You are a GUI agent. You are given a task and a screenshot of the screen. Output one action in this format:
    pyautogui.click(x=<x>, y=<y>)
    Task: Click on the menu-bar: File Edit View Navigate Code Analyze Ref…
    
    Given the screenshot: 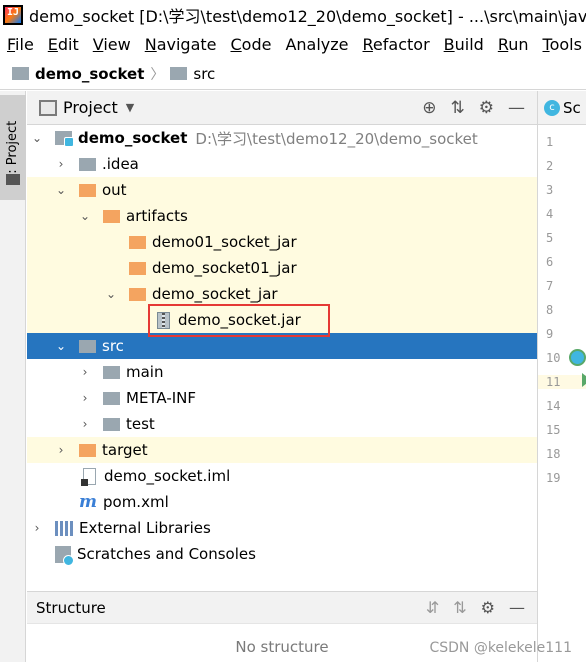 What is the action you would take?
    pyautogui.click(x=293, y=44)
    